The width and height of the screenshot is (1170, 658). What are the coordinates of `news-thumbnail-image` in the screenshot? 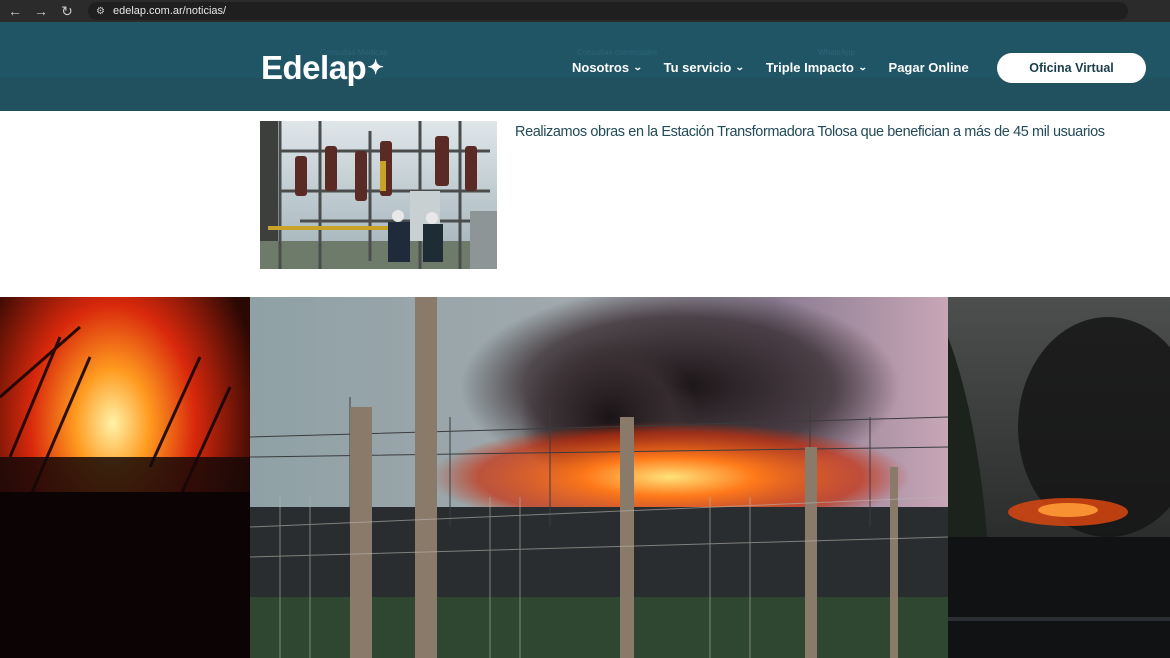 It's located at (378, 195).